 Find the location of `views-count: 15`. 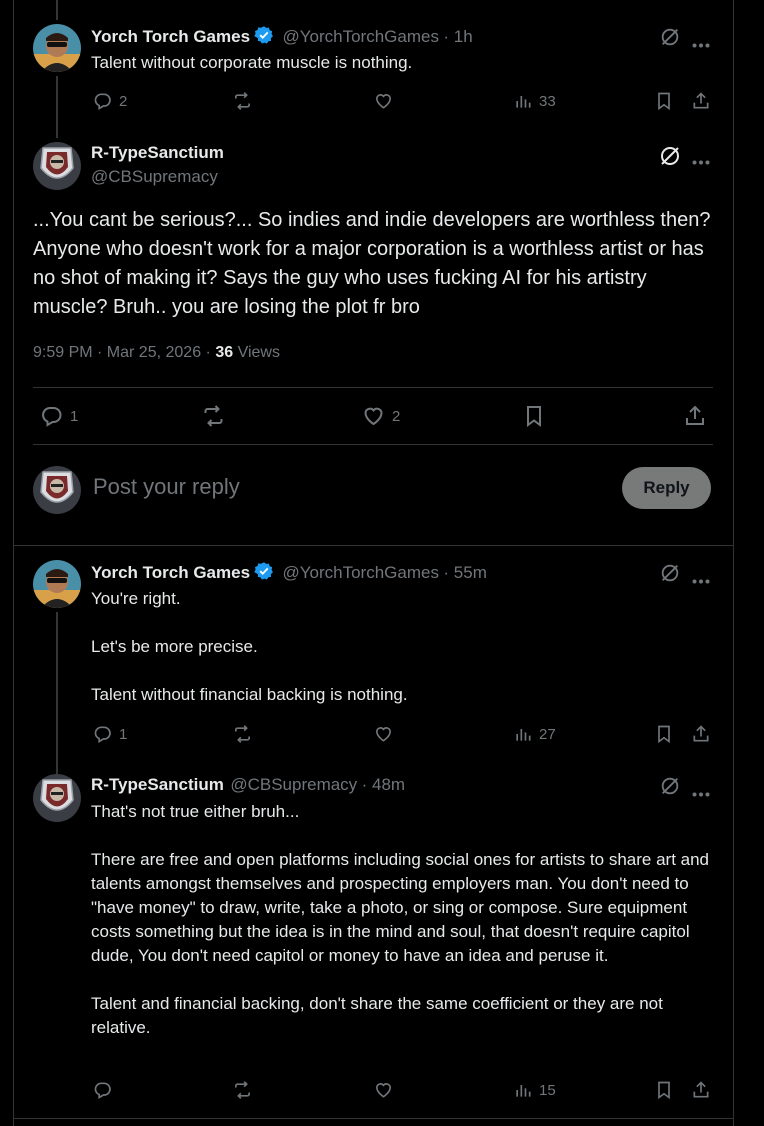

views-count: 15 is located at coordinates (547, 1090).